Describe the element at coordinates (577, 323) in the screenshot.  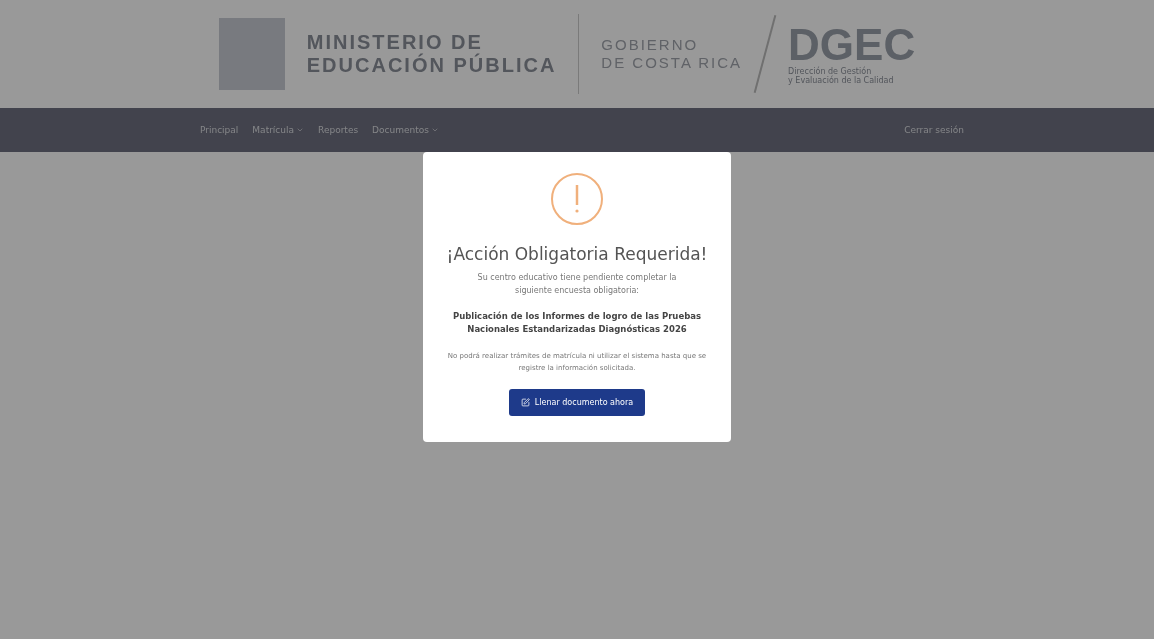
I see `survey-name: Publicación de los Informes de logro de las Pruebas Nacionales Estandarizadas Diagnósticas 2026` at that location.